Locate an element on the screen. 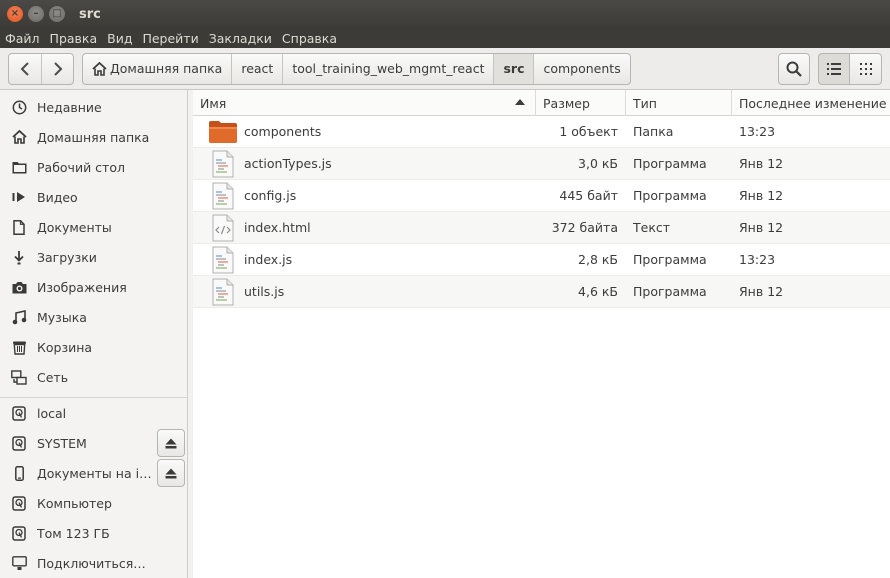 This screenshot has height=578, width=890. sidebar-item-local: local is located at coordinates (93, 413).